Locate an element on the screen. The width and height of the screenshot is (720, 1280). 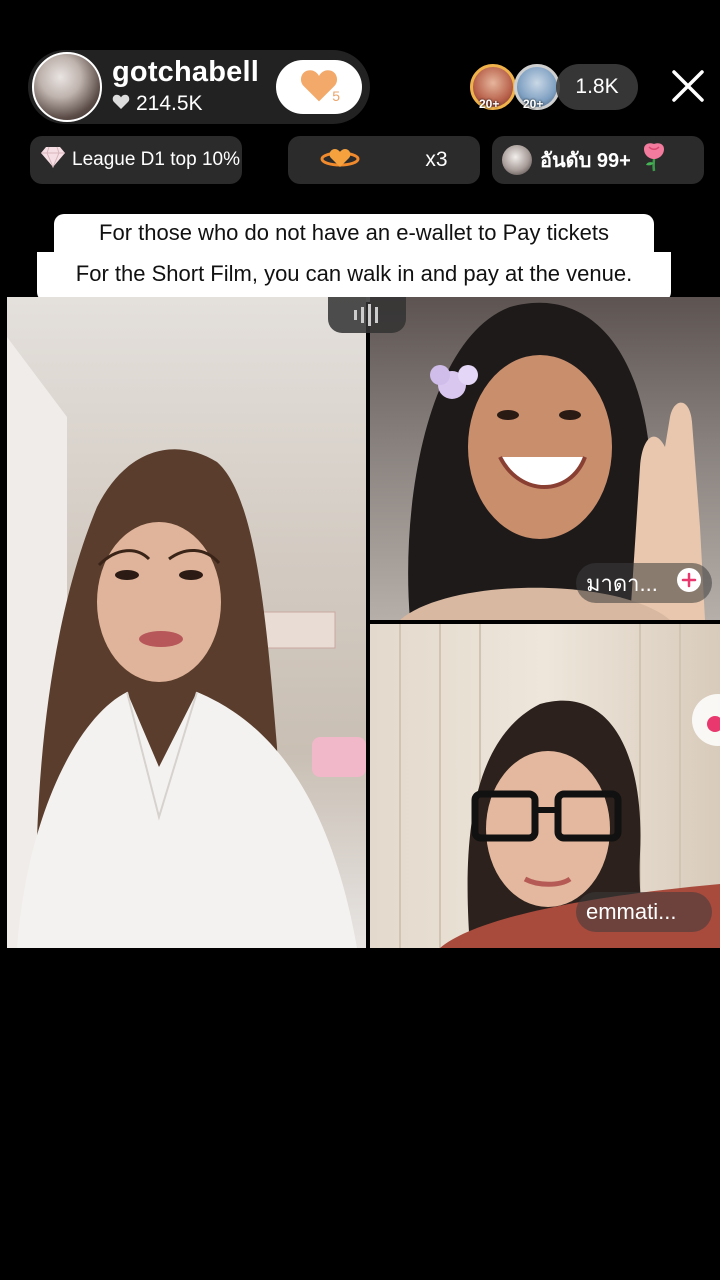
host-name: gotchabell is located at coordinates (185, 72).